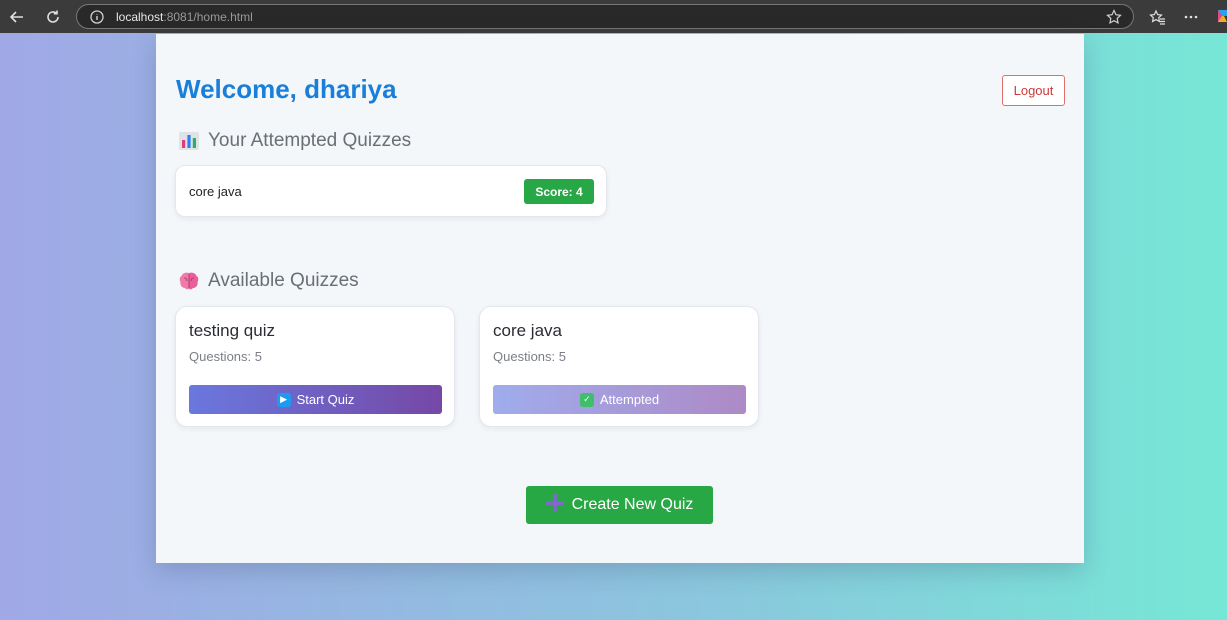 The width and height of the screenshot is (1227, 620). What do you see at coordinates (286, 89) in the screenshot?
I see `welcome-heading: Welcome, dhariya` at bounding box center [286, 89].